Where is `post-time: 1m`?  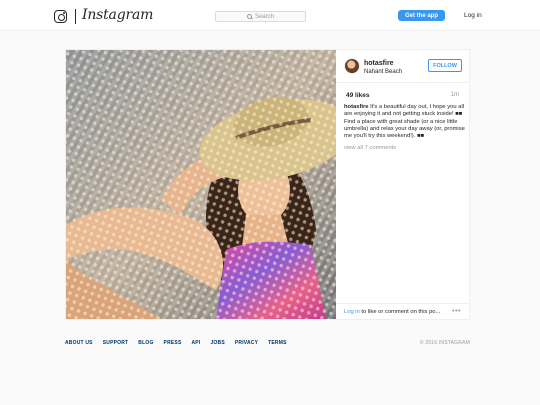 post-time: 1m is located at coordinates (455, 95).